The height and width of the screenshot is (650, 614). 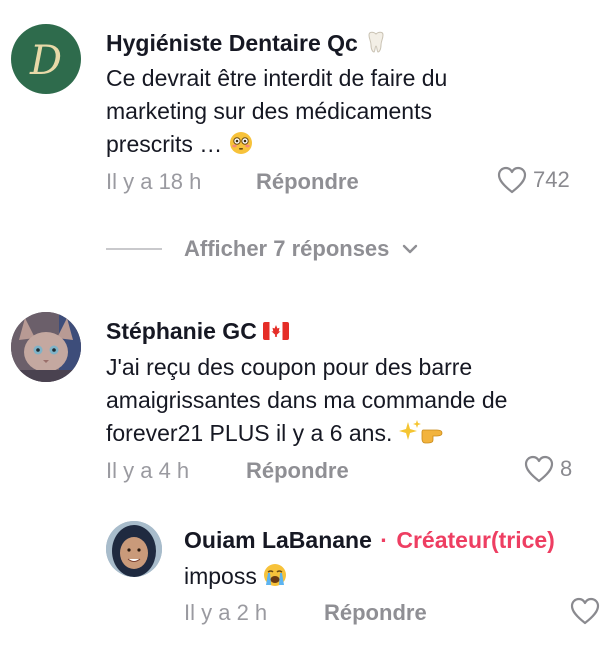 What do you see at coordinates (410, 249) in the screenshot?
I see `chevron-down-icon` at bounding box center [410, 249].